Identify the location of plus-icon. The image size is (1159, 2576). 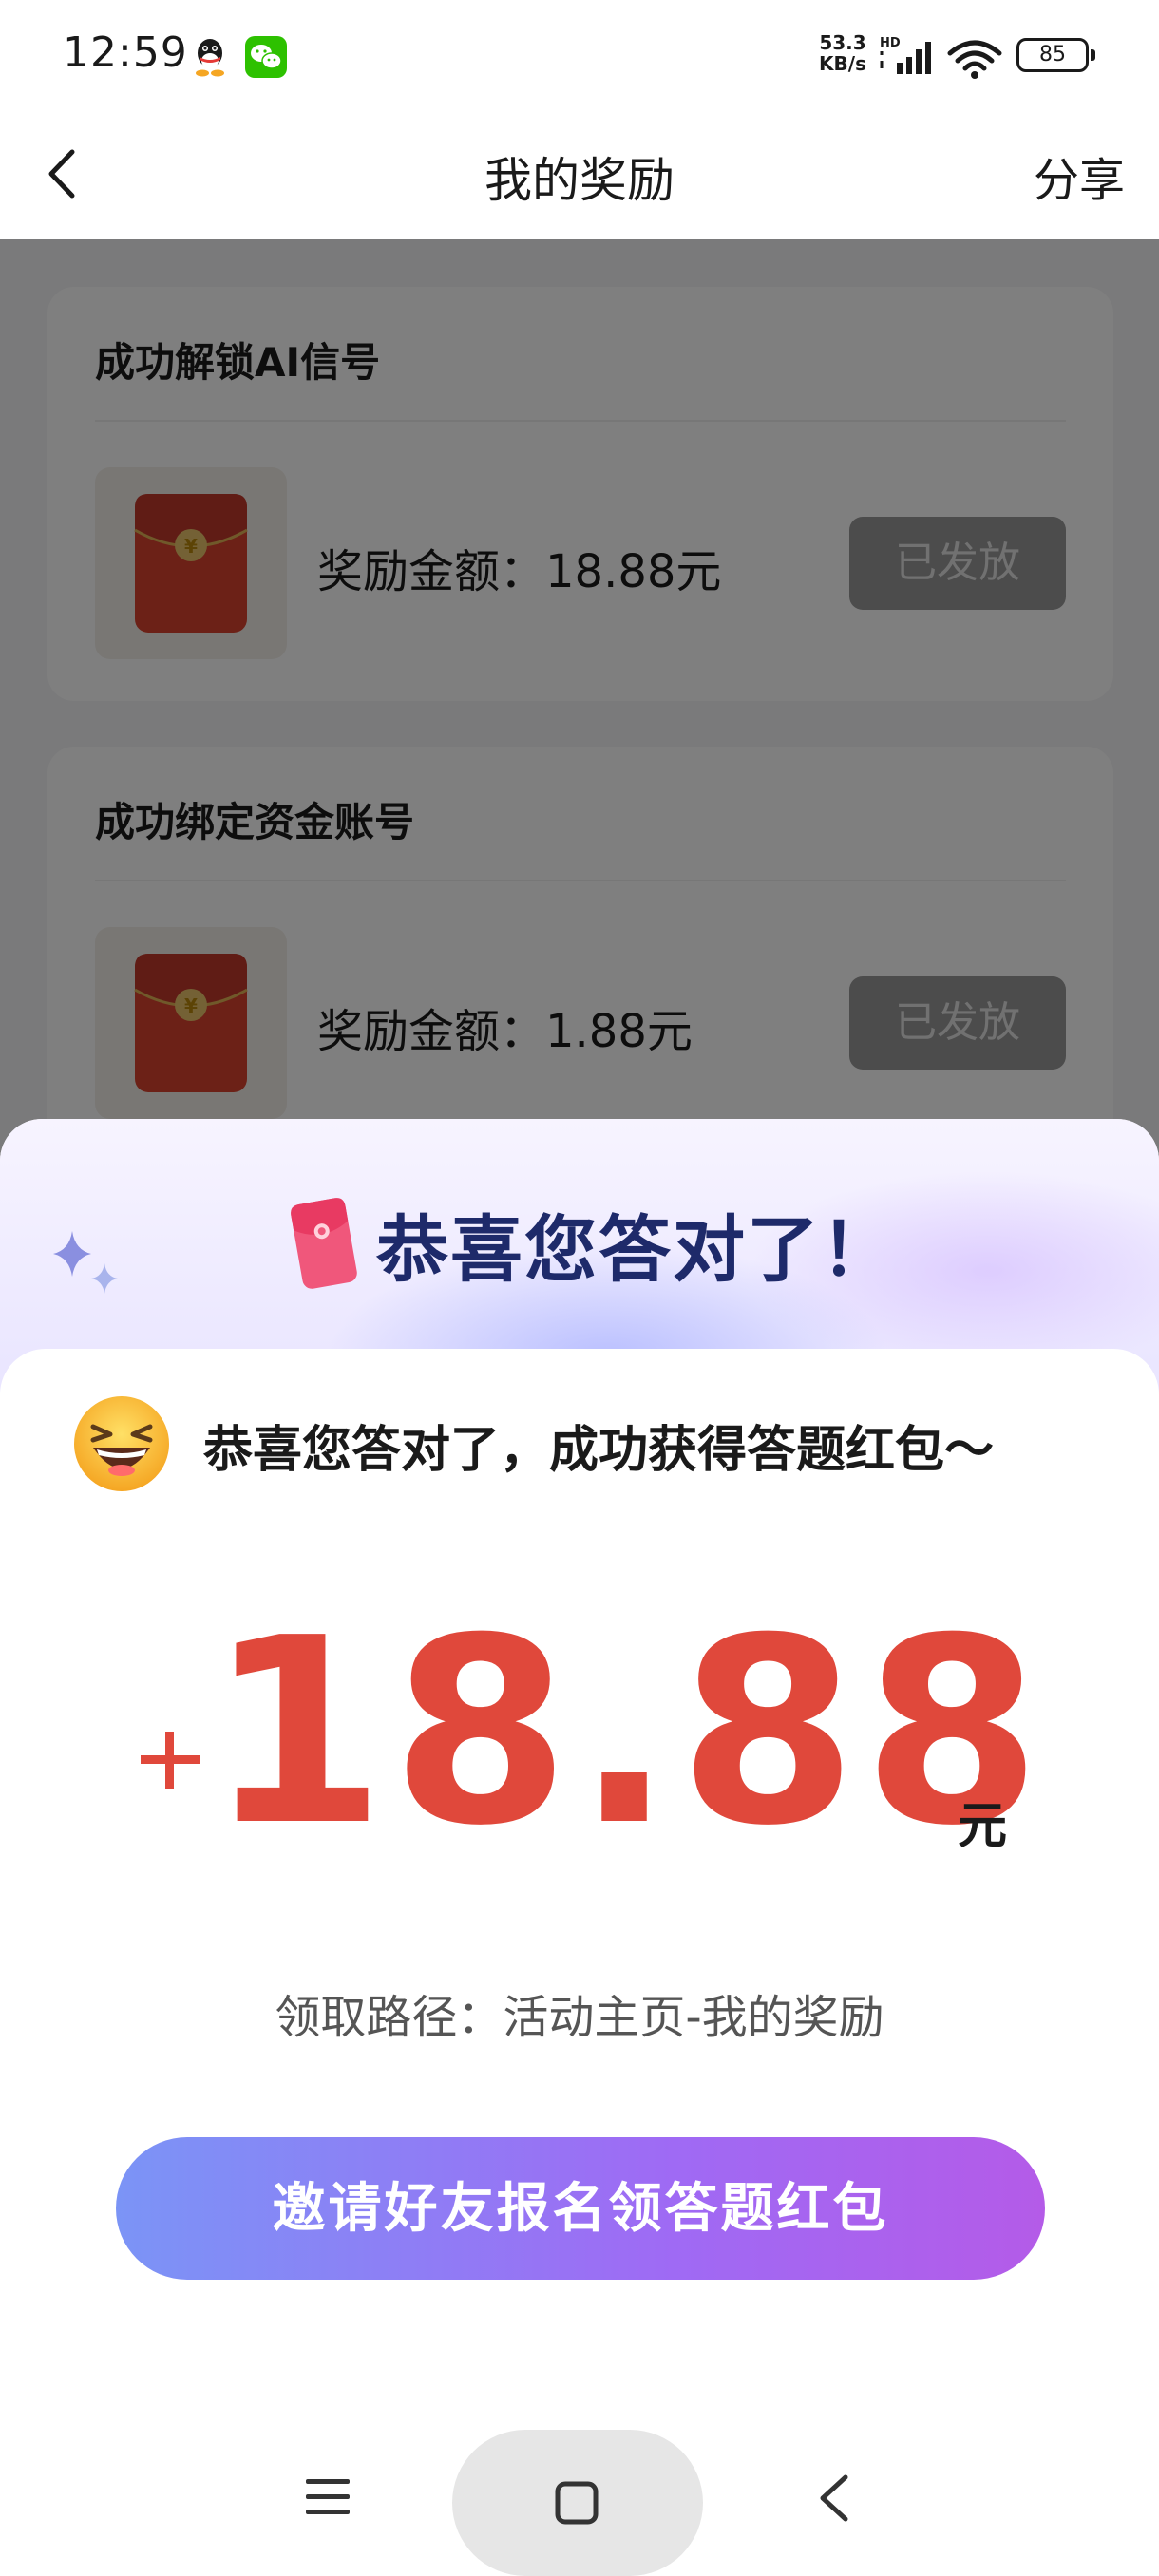
(170, 1760).